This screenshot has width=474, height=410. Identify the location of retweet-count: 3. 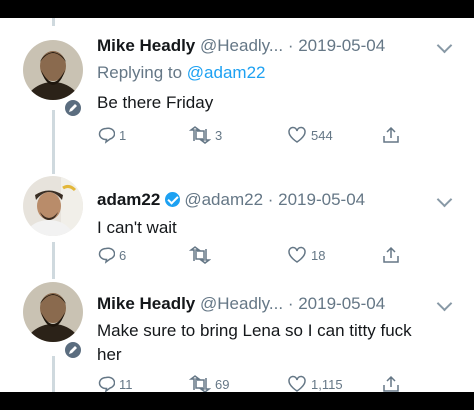
(219, 135).